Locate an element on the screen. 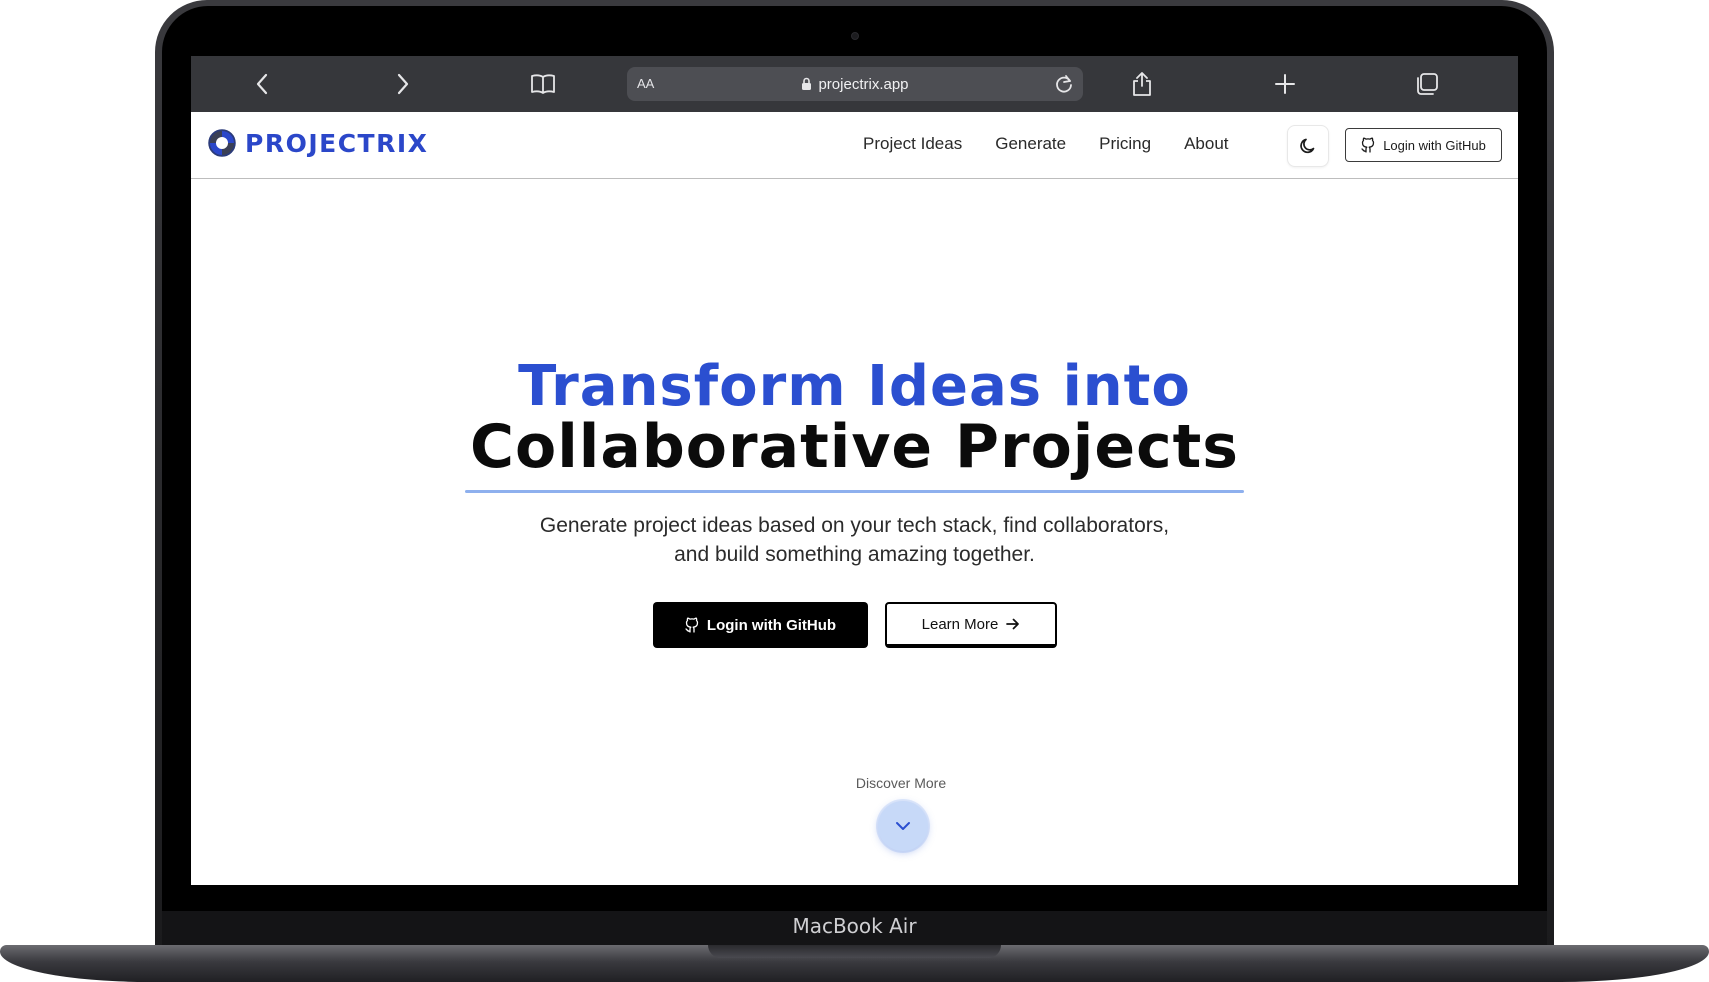 The height and width of the screenshot is (982, 1709). nav-login-button: Login with GitHub is located at coordinates (1423, 145).